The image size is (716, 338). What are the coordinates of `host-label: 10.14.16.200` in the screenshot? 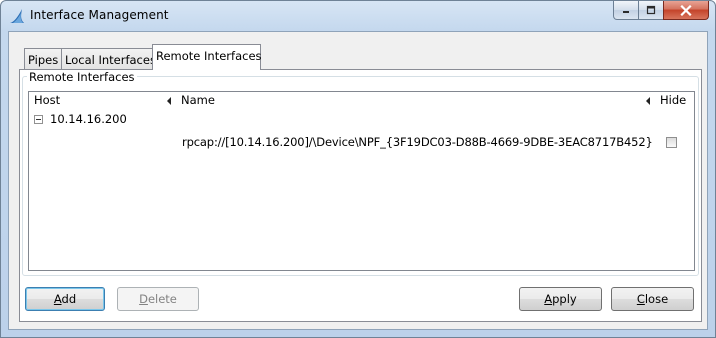 It's located at (88, 119).